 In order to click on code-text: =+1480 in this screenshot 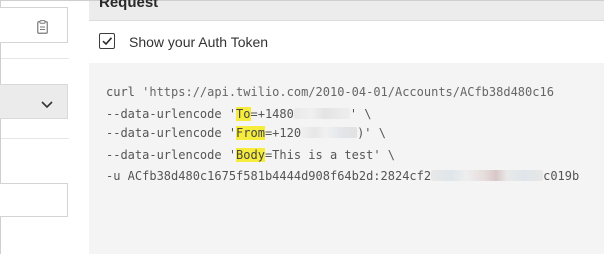, I will do `click(272, 114)`.